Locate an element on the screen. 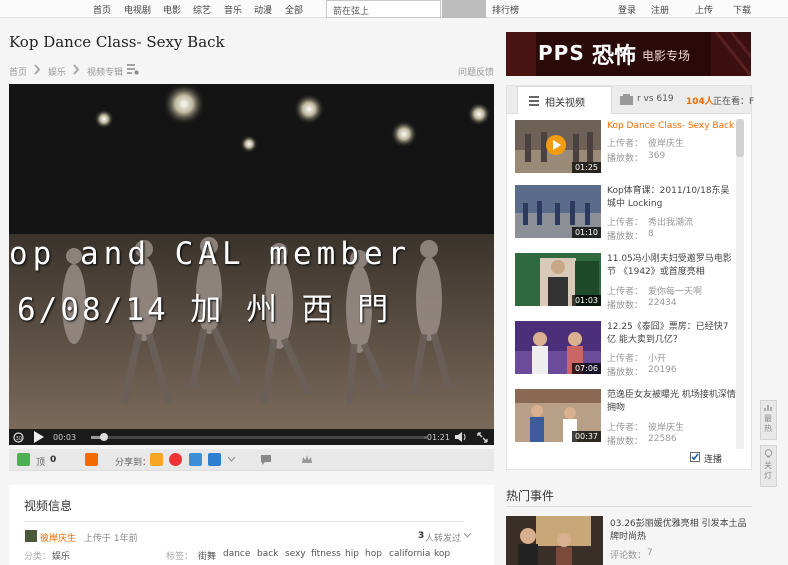  fullscreen-icon is located at coordinates (482, 437).